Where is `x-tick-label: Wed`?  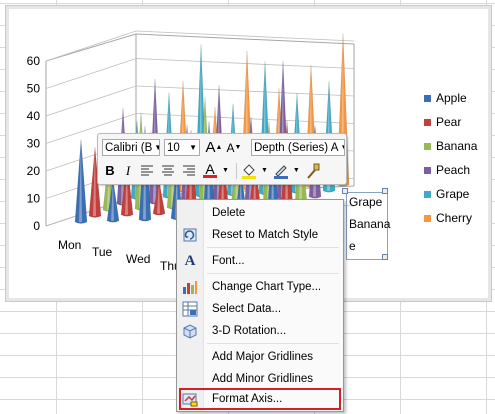 x-tick-label: Wed is located at coordinates (138, 259).